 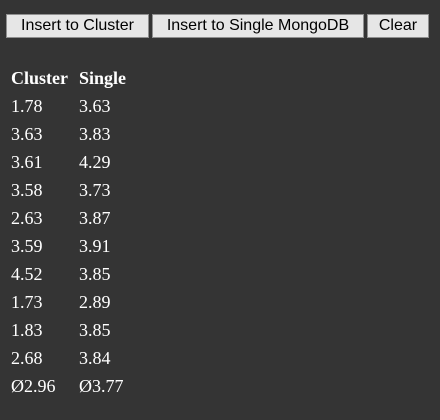 What do you see at coordinates (39, 78) in the screenshot?
I see `cluster-column-header: Cluster` at bounding box center [39, 78].